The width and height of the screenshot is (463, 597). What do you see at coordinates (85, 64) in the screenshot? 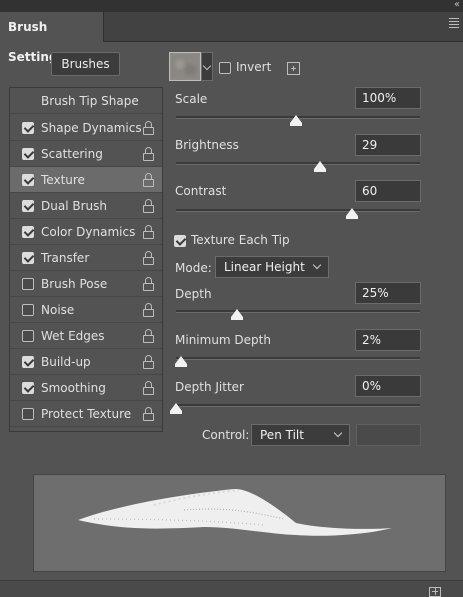
I see `brushes-button: Brushes` at bounding box center [85, 64].